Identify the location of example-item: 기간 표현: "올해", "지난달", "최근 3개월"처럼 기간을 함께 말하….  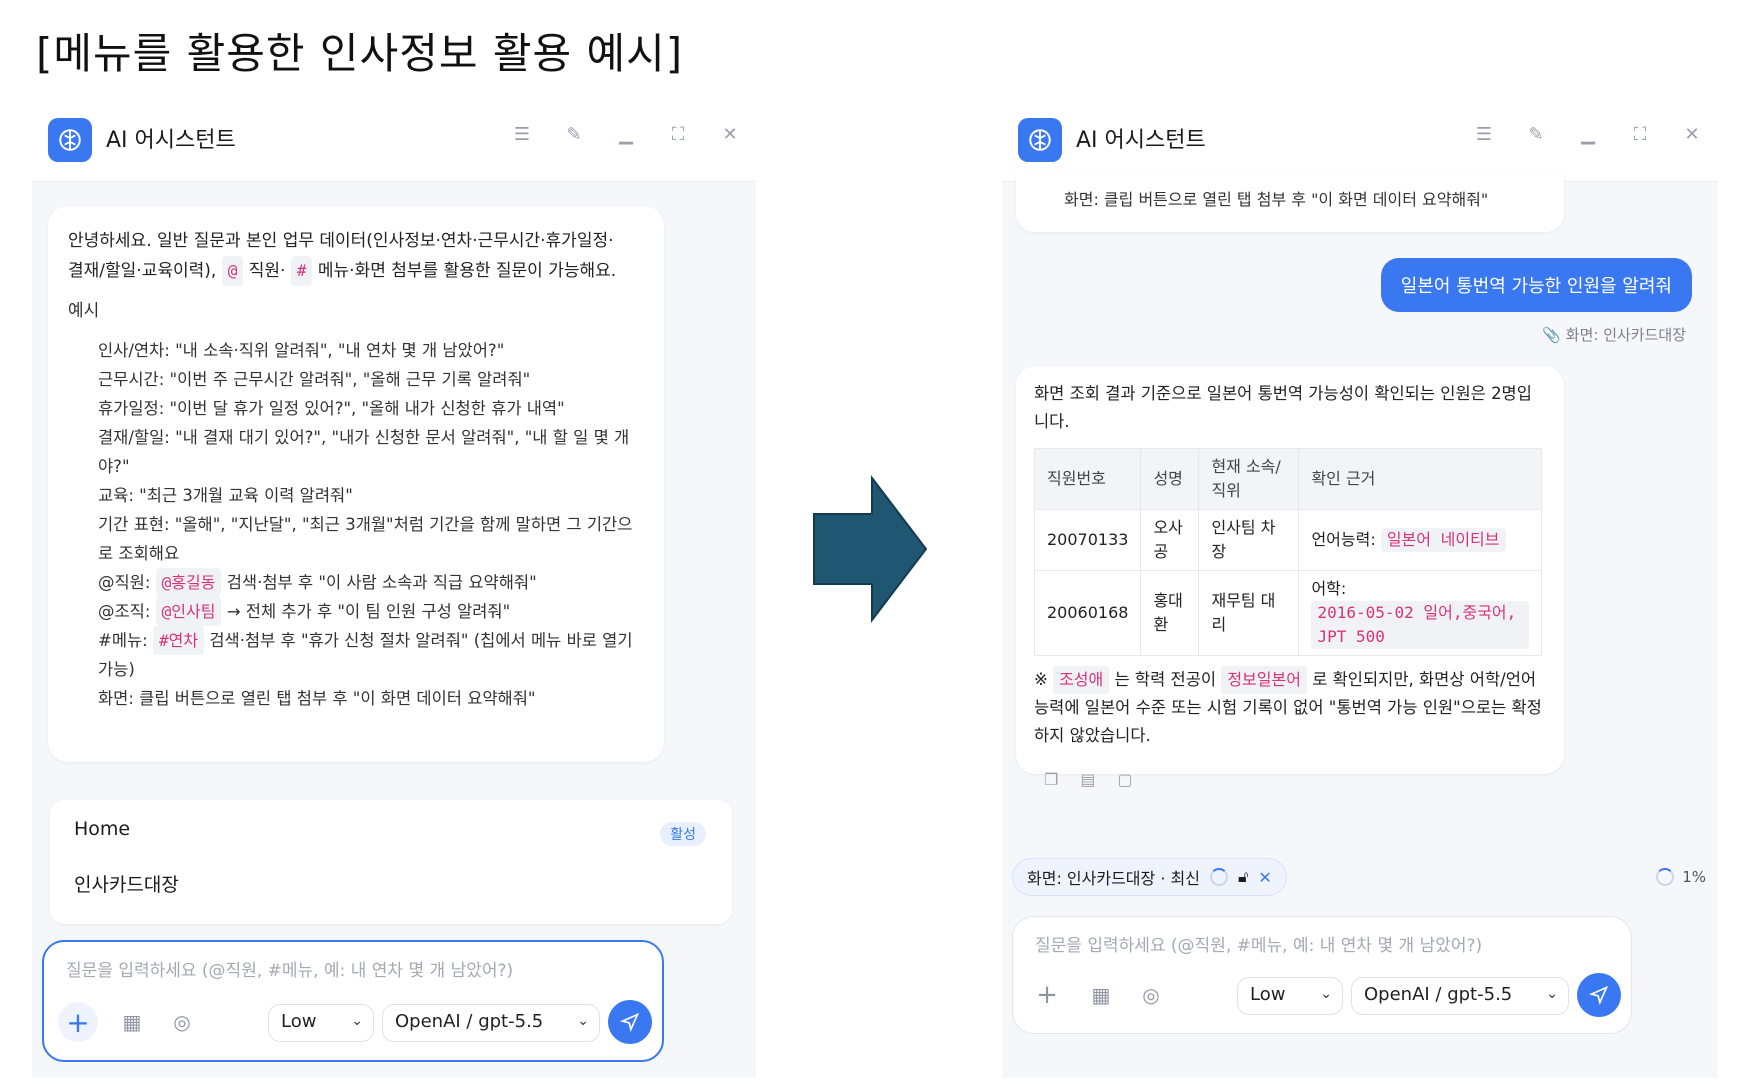
(365, 539).